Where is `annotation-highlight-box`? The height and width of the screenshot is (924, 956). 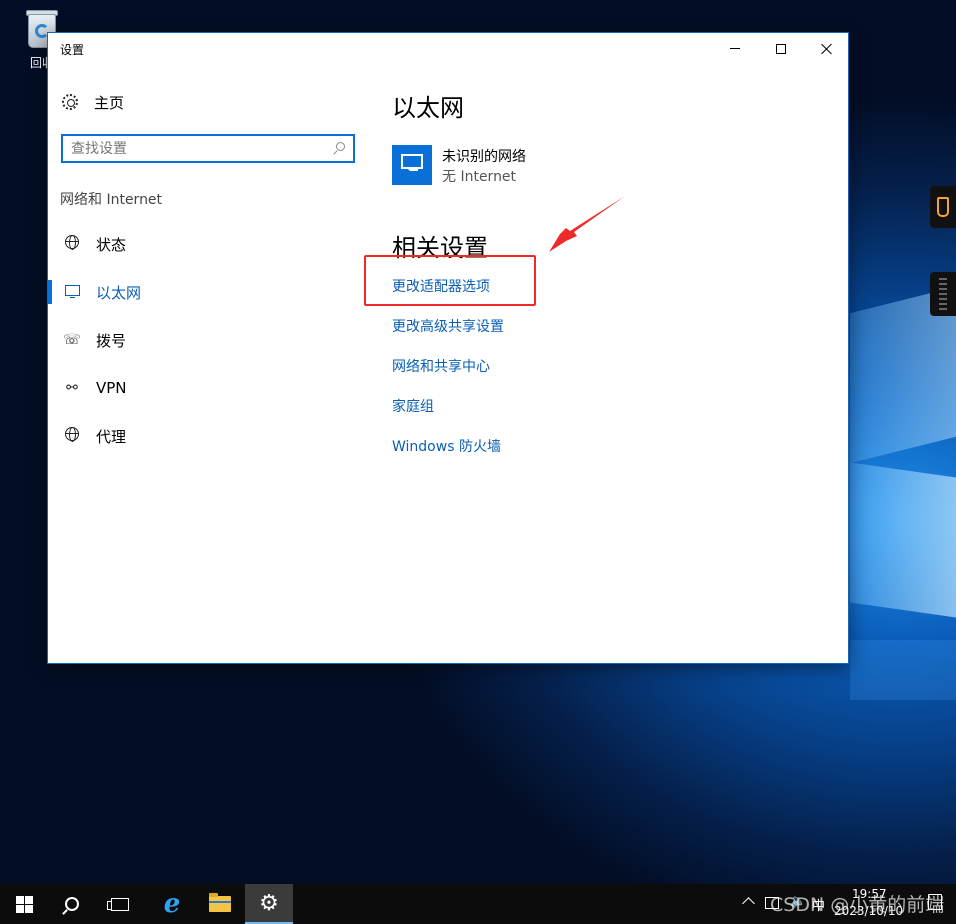
annotation-highlight-box is located at coordinates (450, 280).